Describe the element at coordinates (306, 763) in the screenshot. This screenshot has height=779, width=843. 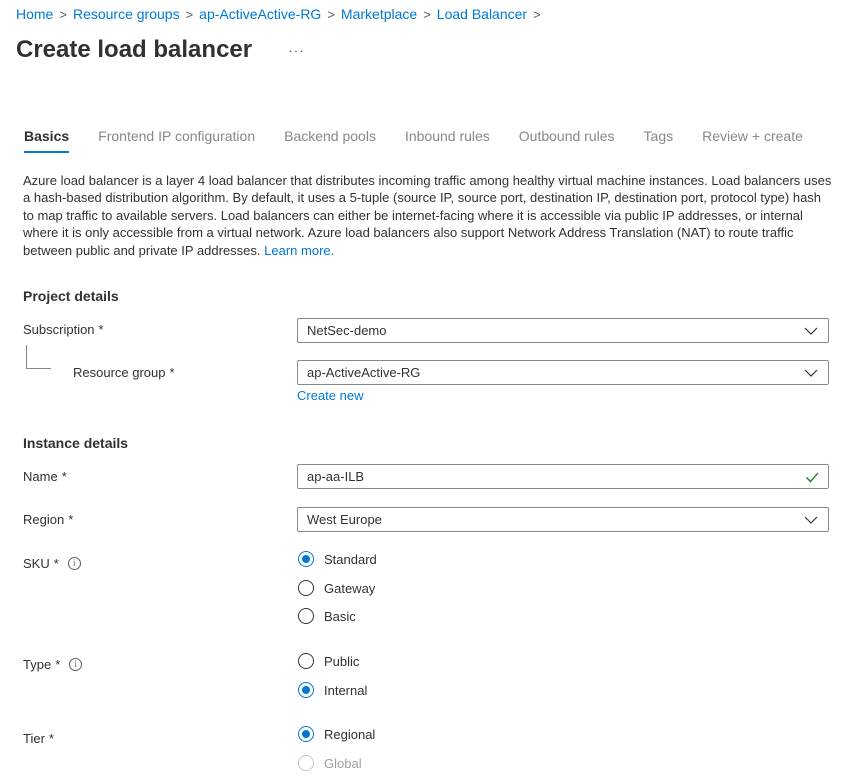
I see `radio-disabled-icon` at that location.